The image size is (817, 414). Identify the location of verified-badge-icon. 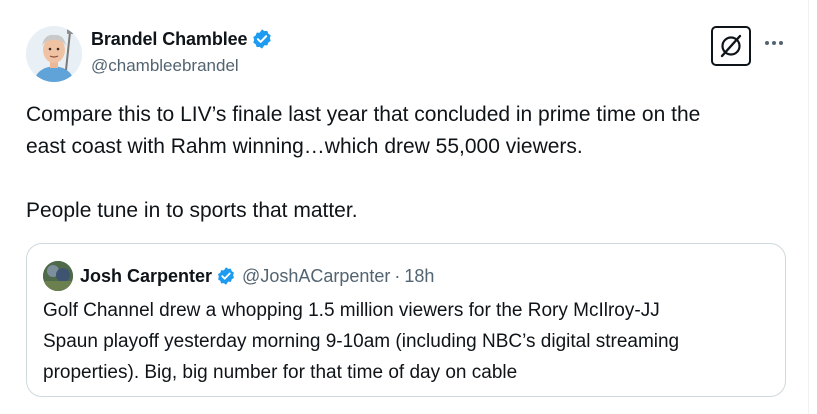
(262, 39).